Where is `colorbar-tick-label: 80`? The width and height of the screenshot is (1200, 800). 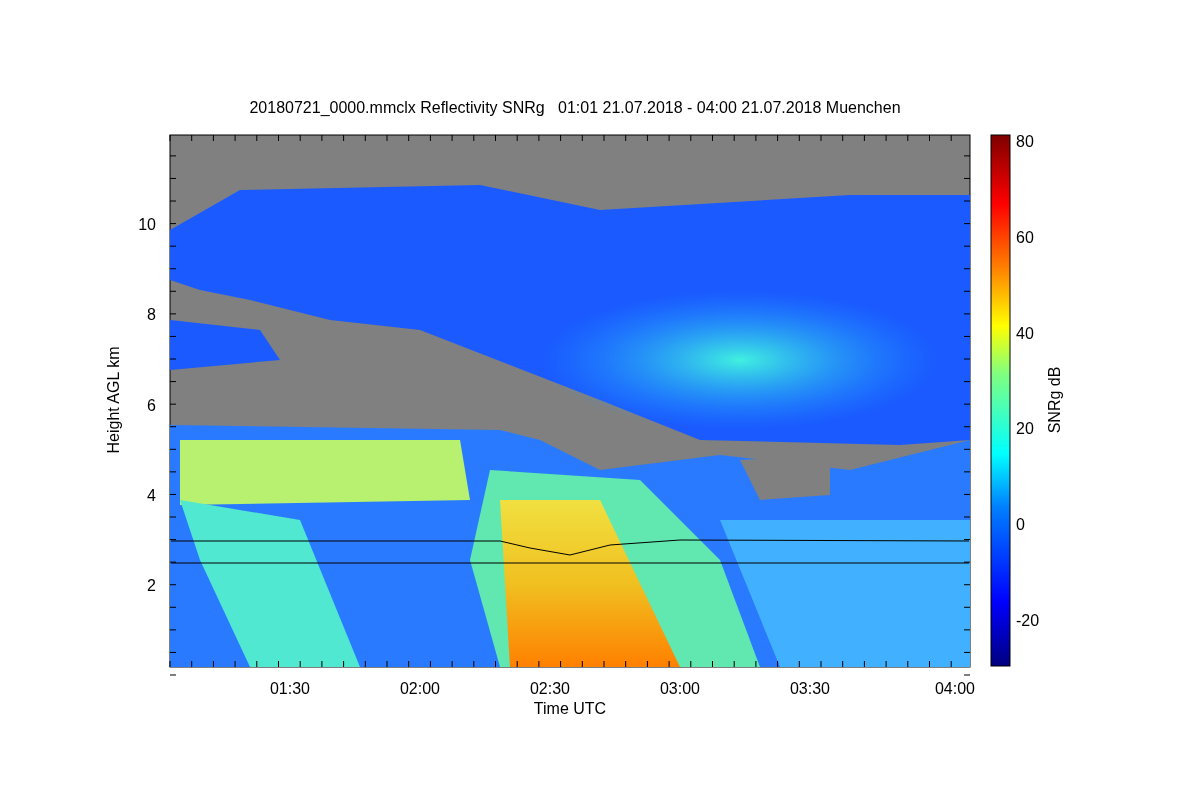 colorbar-tick-label: 80 is located at coordinates (1025, 141).